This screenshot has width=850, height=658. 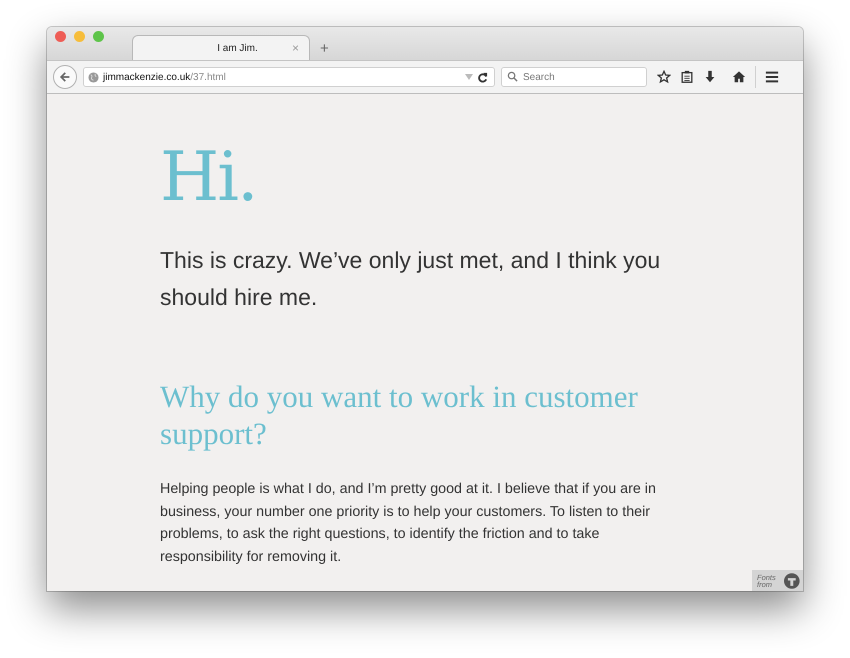 I want to click on clipboard-button, so click(x=687, y=77).